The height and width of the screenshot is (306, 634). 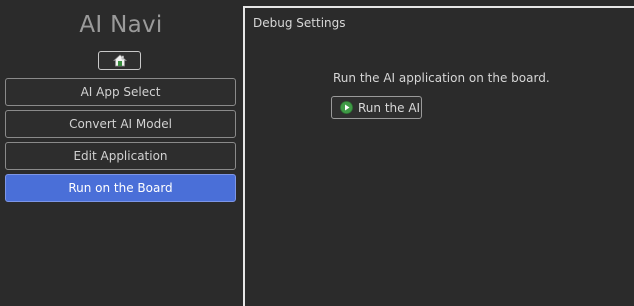 I want to click on sidebar-item-label: Run on the Board, so click(x=120, y=188).